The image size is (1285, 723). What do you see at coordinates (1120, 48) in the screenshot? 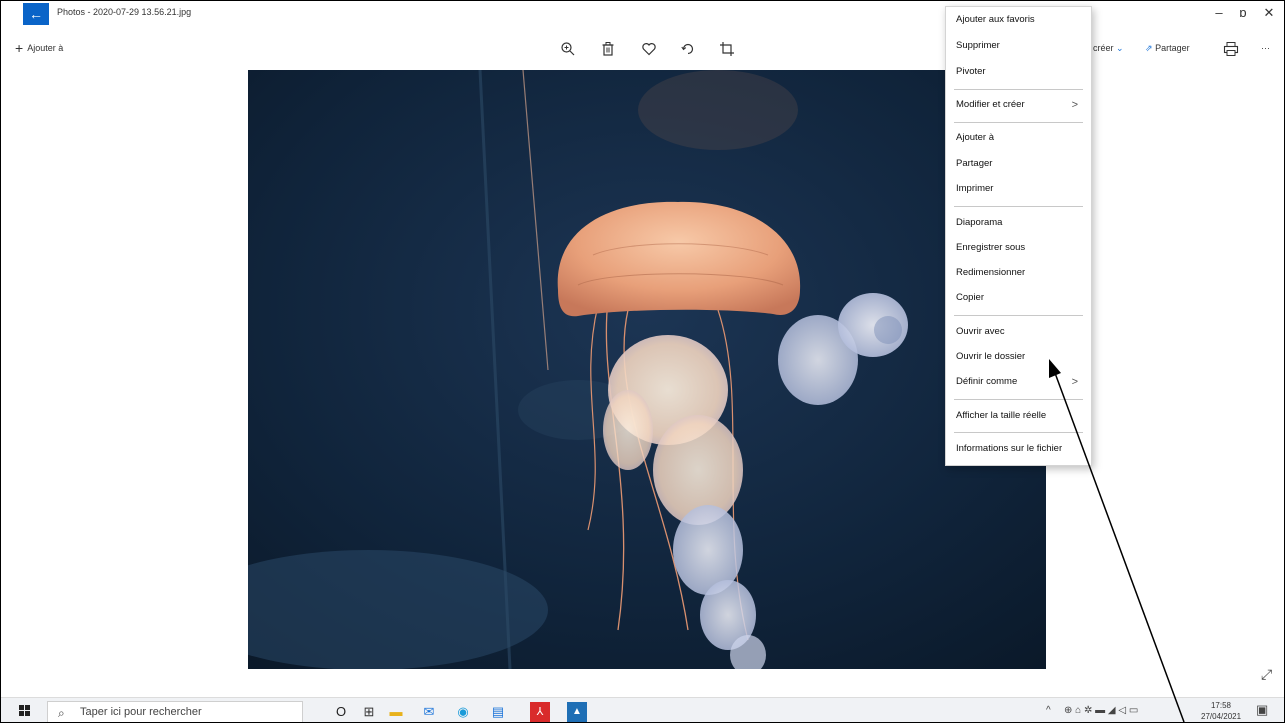
I see `chevron-down-icon: ⌄` at bounding box center [1120, 48].